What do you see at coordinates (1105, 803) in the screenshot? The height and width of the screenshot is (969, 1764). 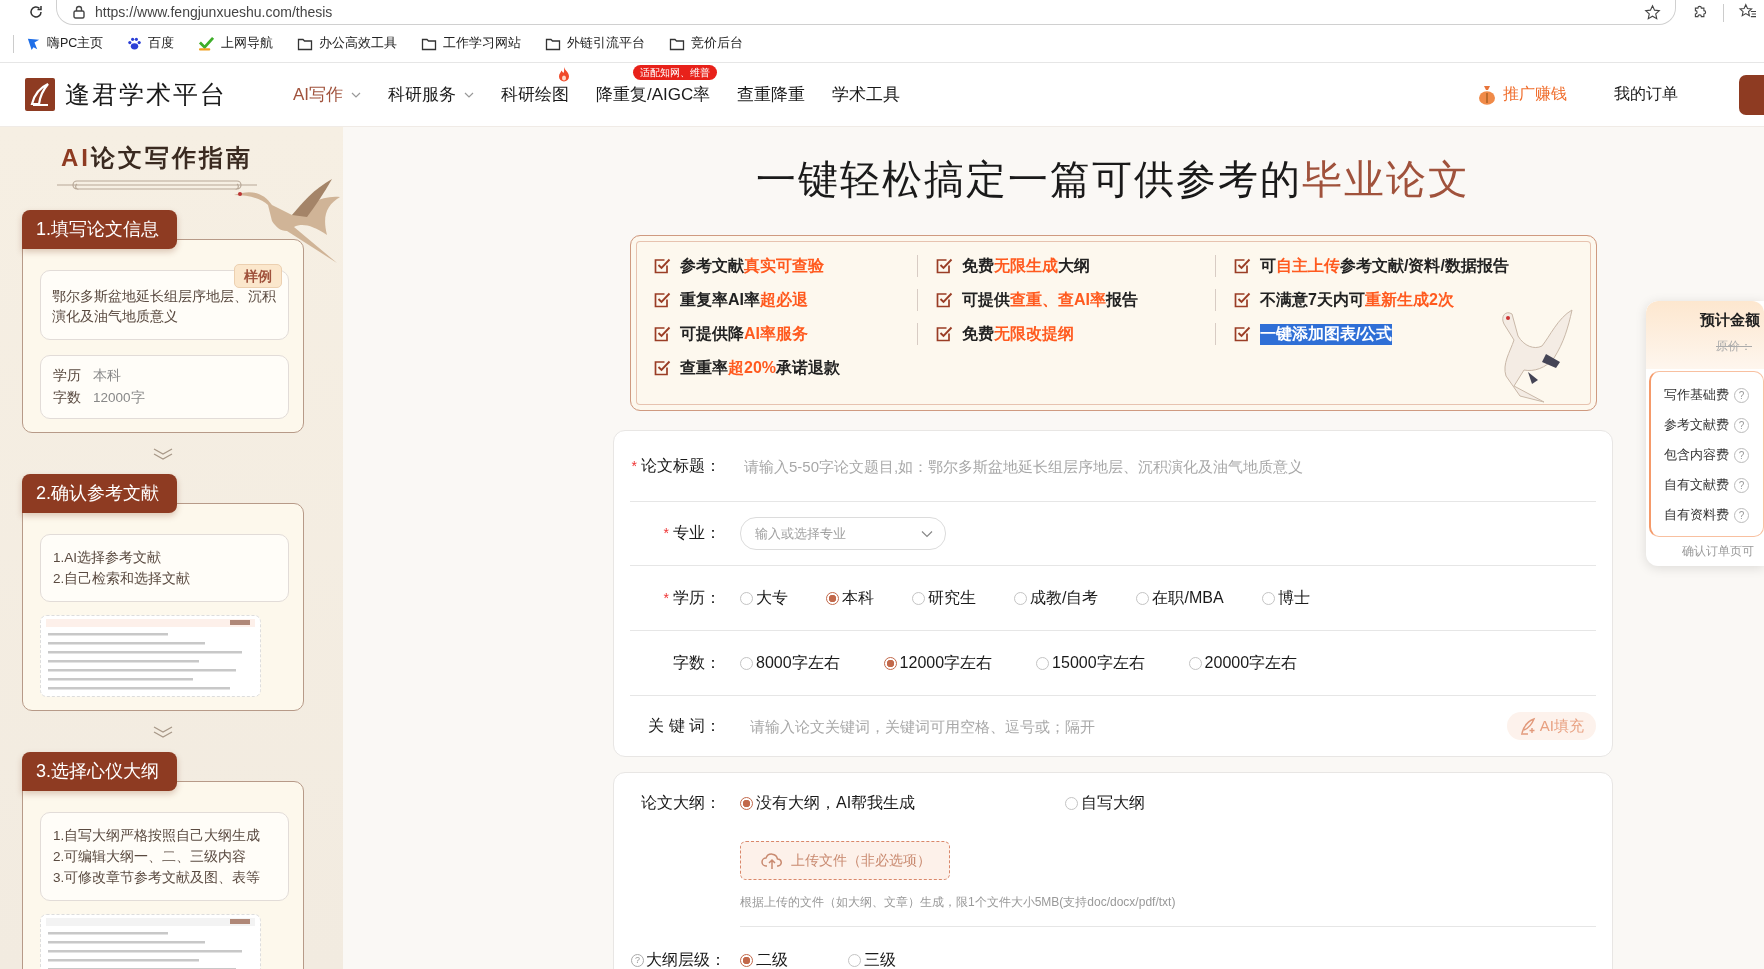 I see `radio-option: 自写大纲` at bounding box center [1105, 803].